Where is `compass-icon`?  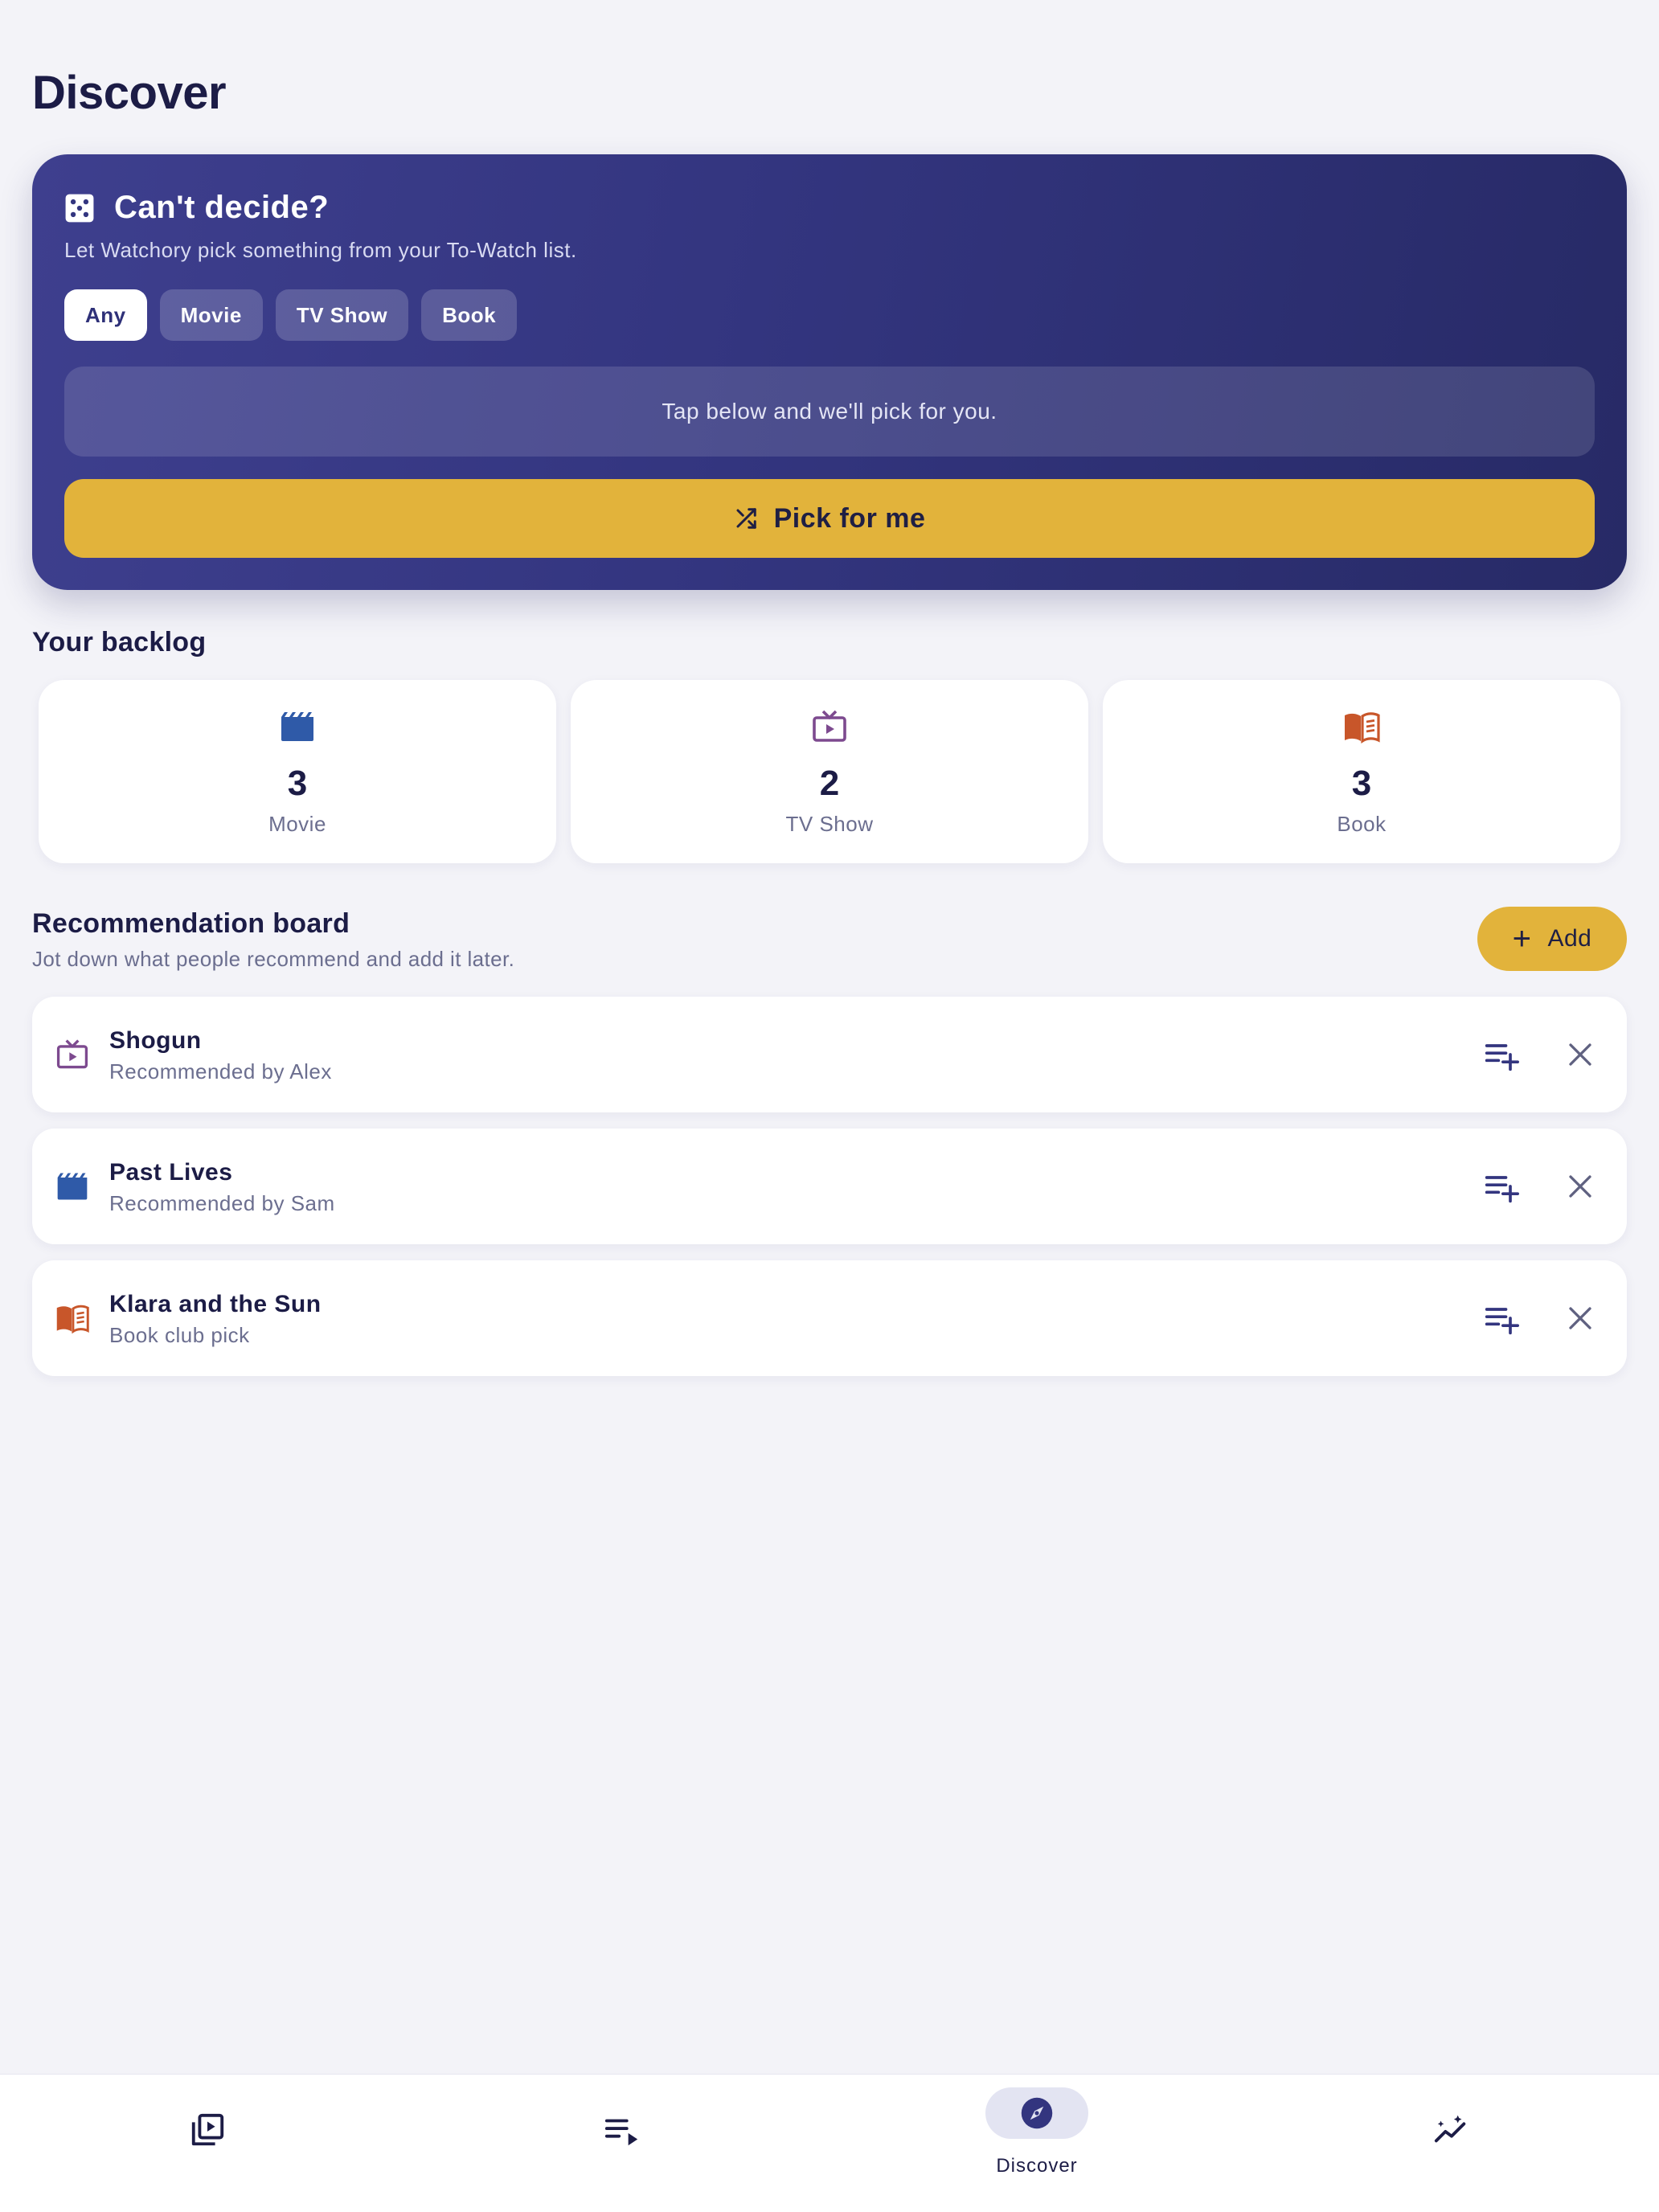
compass-icon is located at coordinates (1037, 2113).